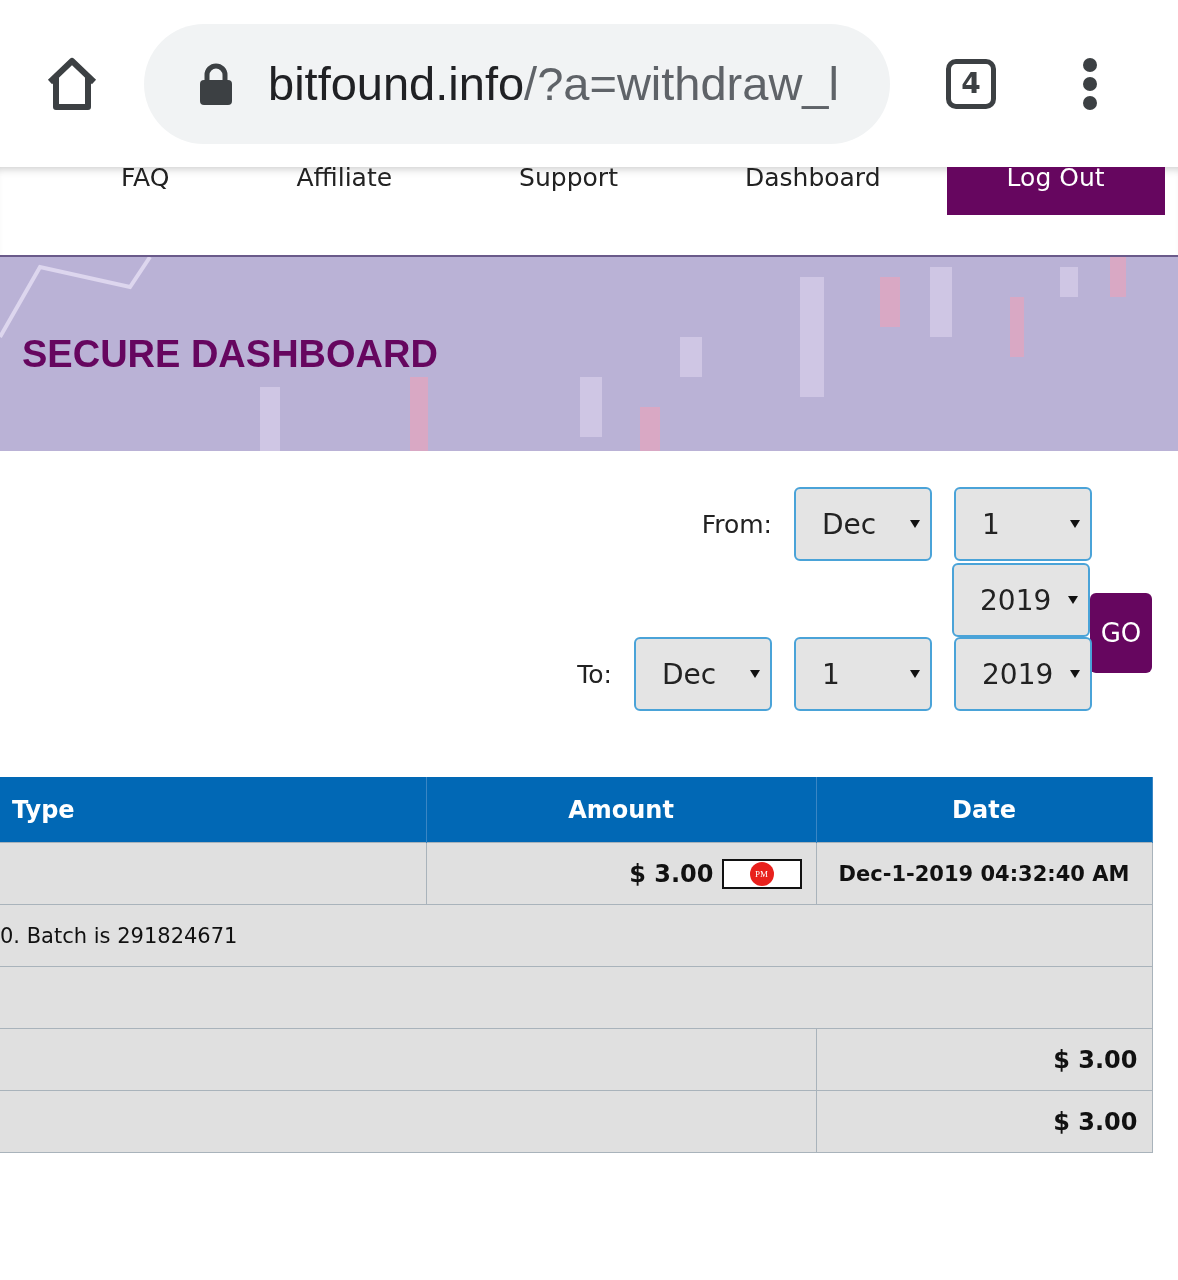  What do you see at coordinates (671, 873) in the screenshot?
I see `amount-text: $ 3.00` at bounding box center [671, 873].